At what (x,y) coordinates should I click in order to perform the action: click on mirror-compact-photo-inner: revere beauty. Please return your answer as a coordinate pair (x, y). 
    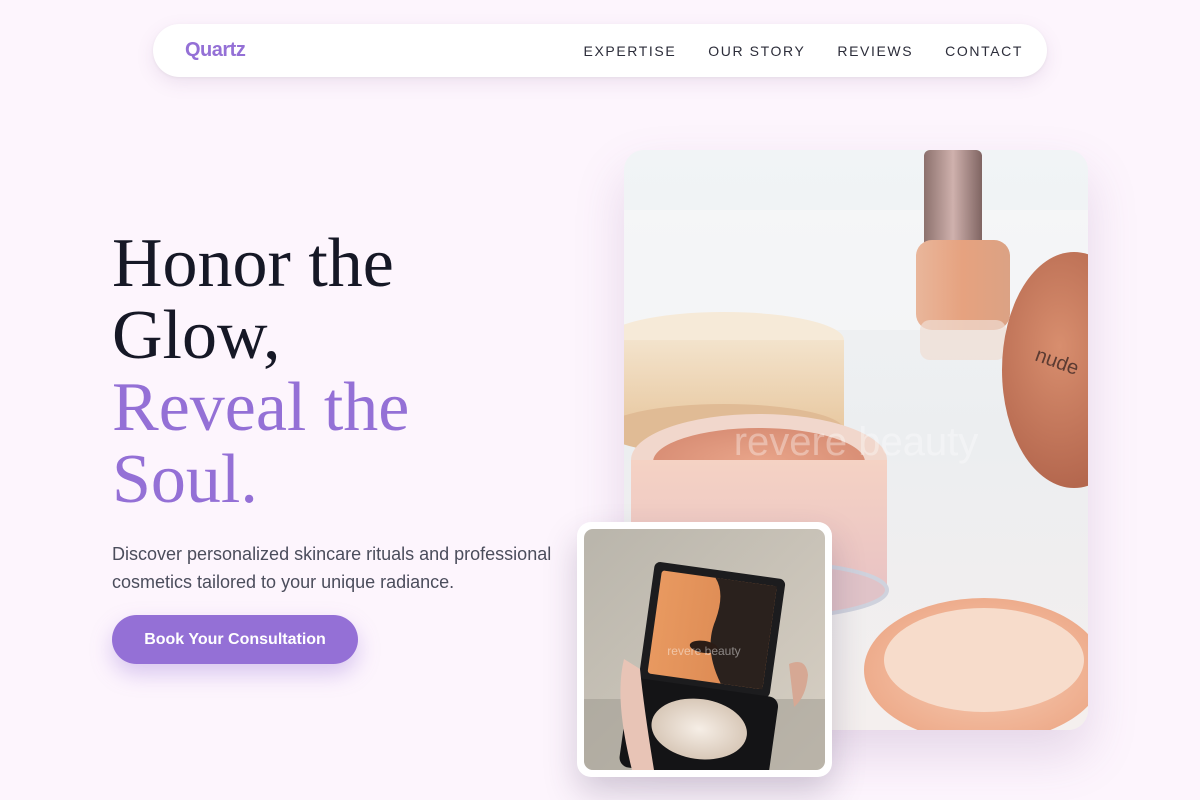
    Looking at the image, I should click on (704, 649).